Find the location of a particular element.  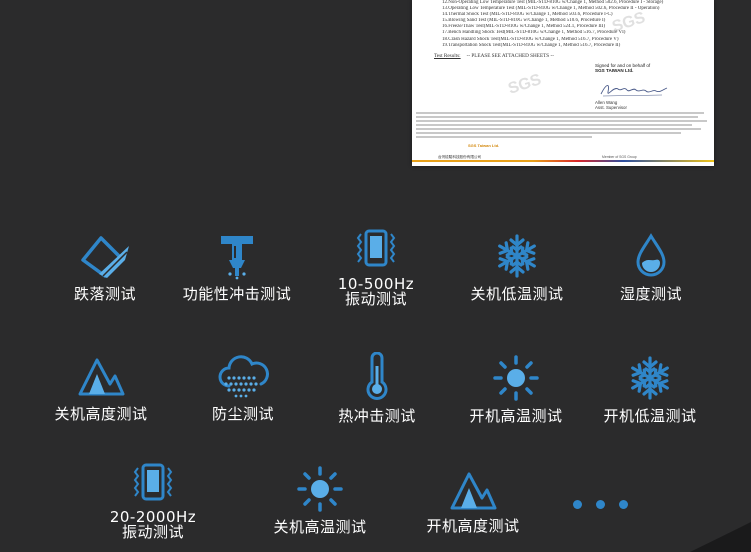

sgs-watermark: SGS is located at coordinates (525, 84).